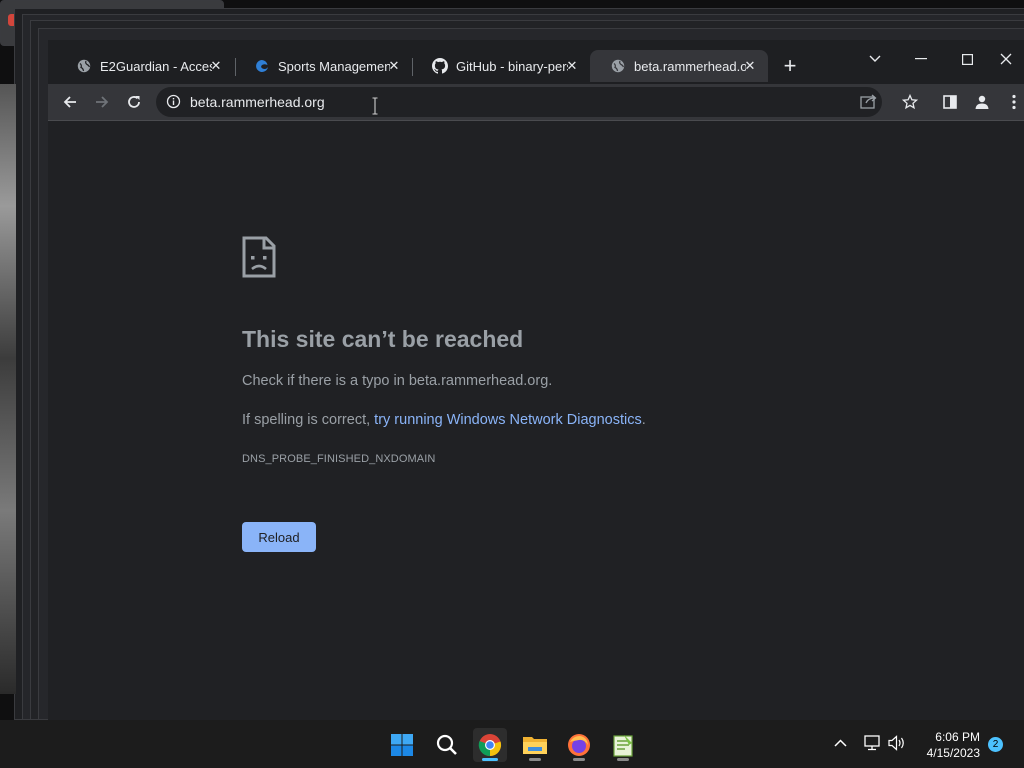  I want to click on taskbar-file-explorer, so click(535, 745).